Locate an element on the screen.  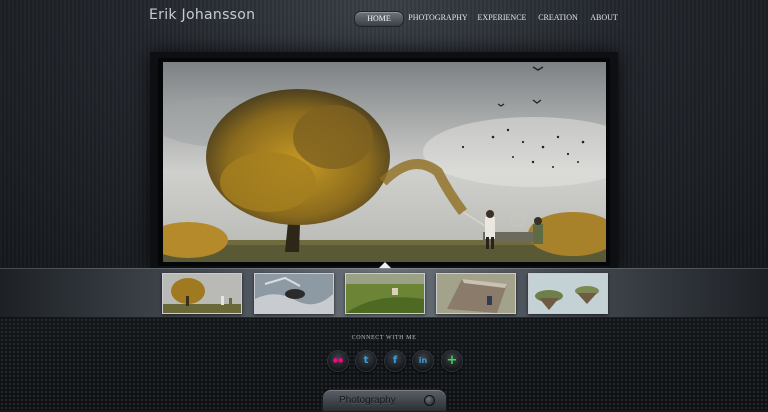
nav-creation: CREATION is located at coordinates (558, 18).